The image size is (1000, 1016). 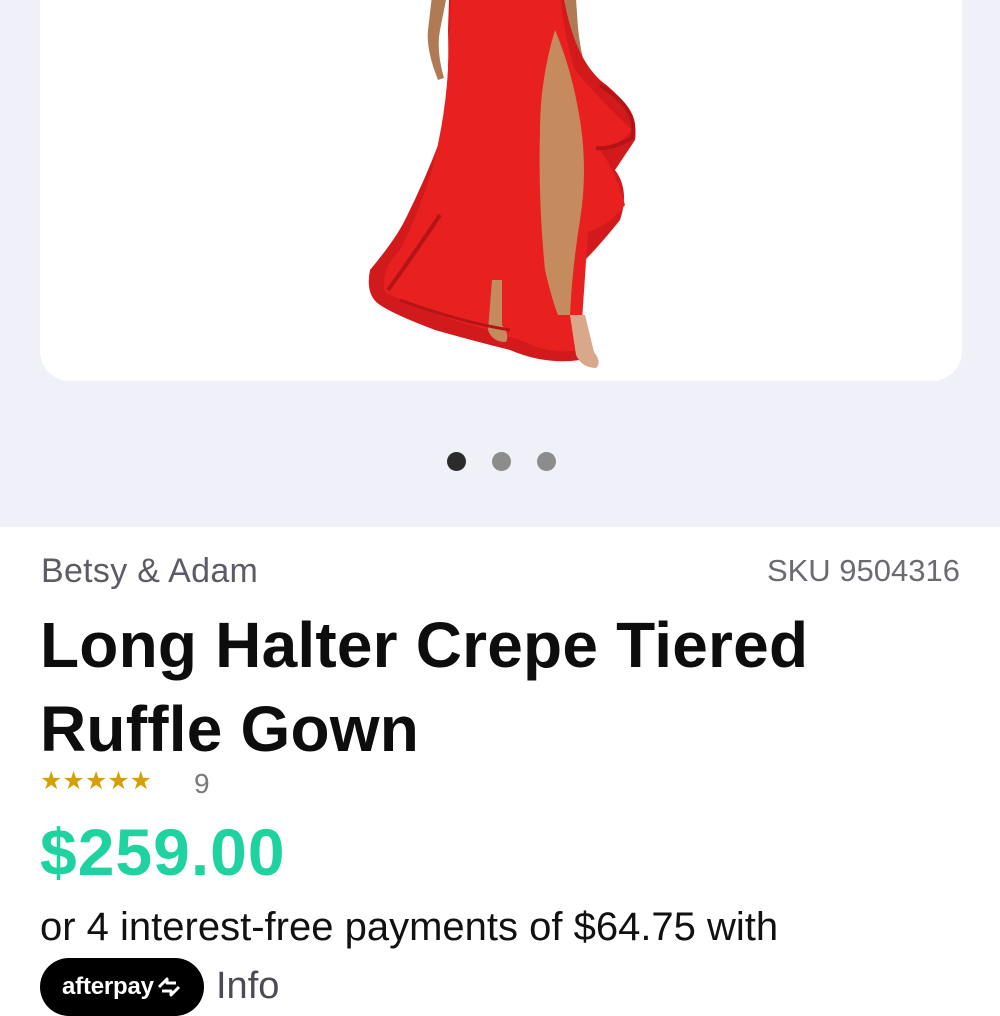 I want to click on brand-name: Betsy & Adam, so click(x=149, y=571).